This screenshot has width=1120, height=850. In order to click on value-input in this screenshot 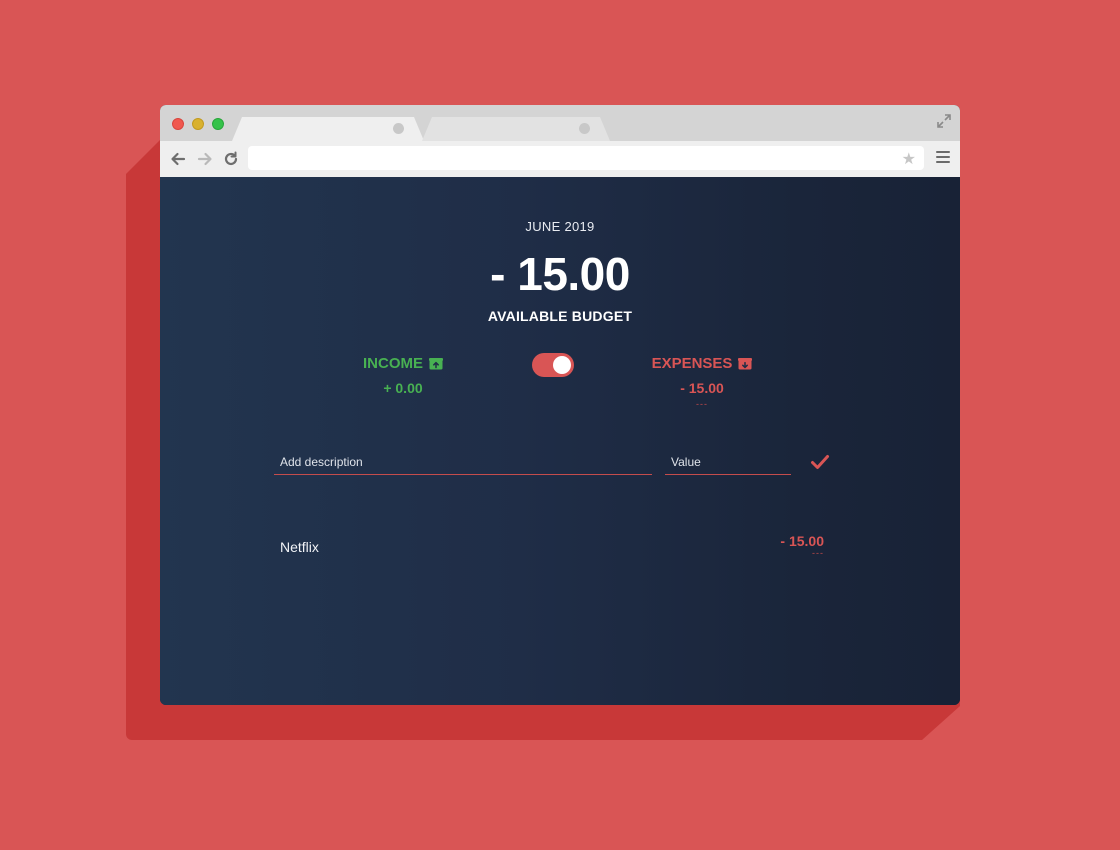, I will do `click(728, 462)`.